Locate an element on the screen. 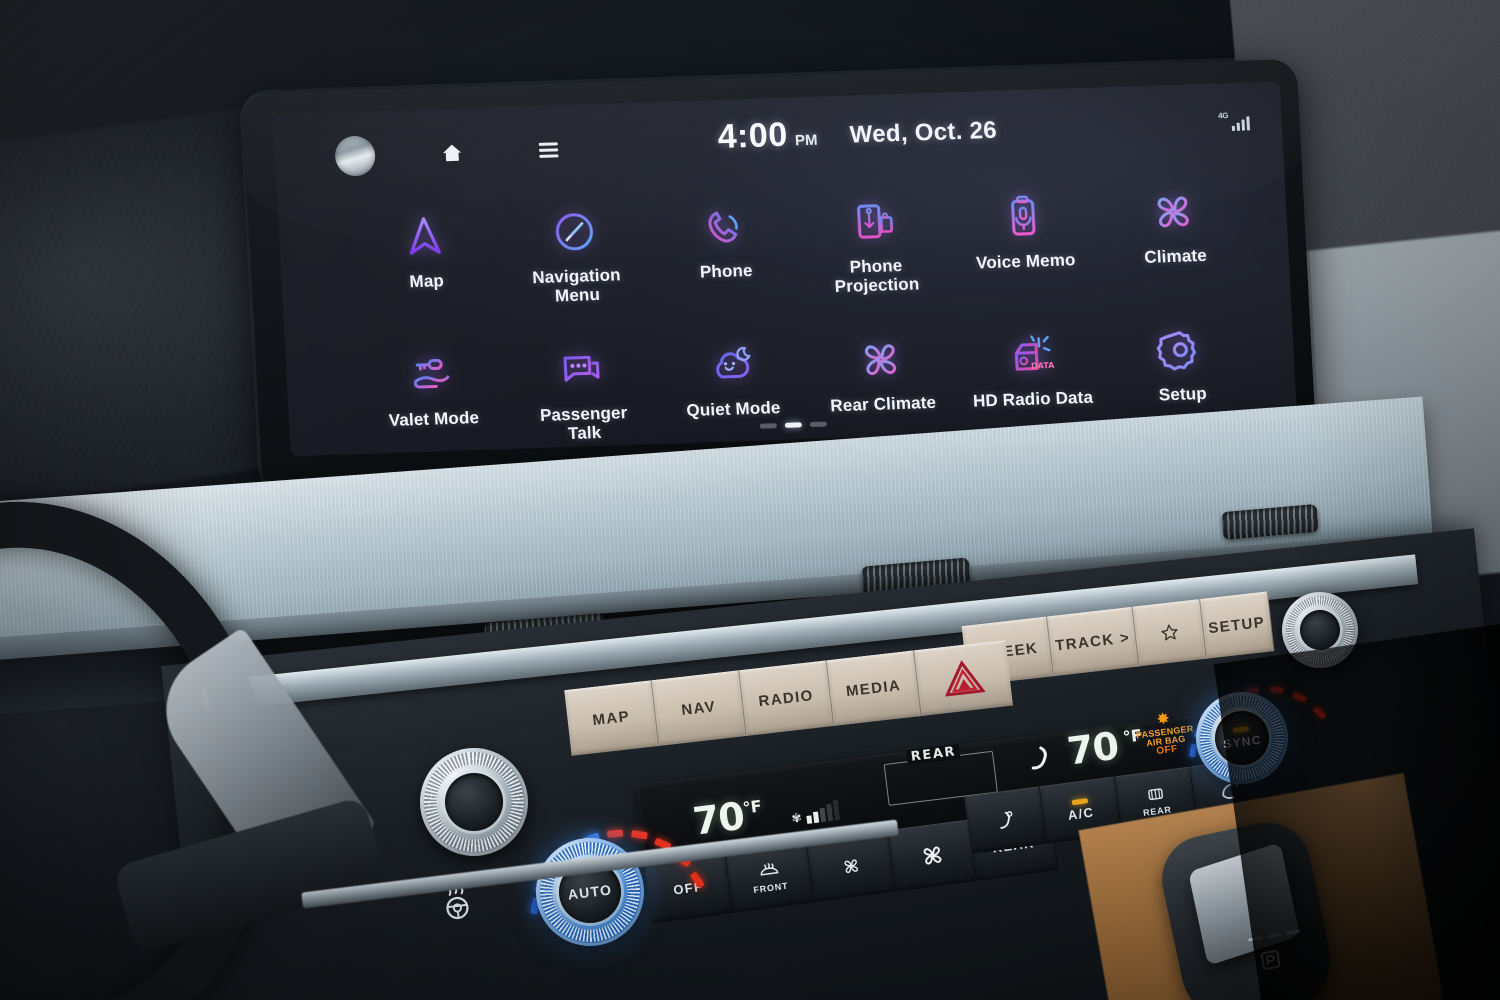  led-indicator is located at coordinates (1079, 802).